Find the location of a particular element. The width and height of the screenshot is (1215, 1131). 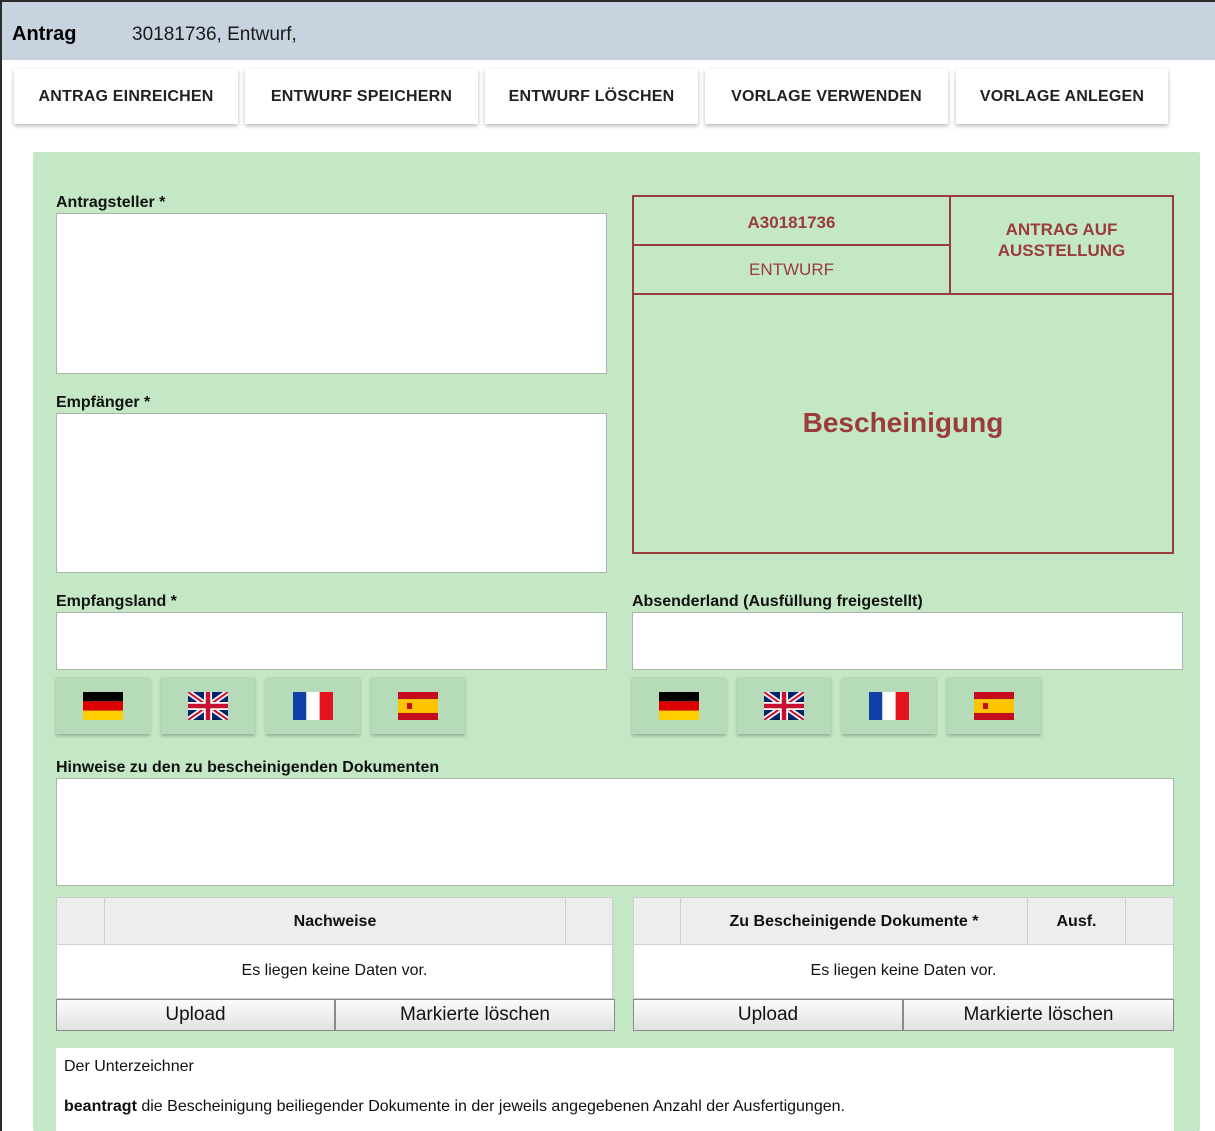

documents-upload-button: Upload is located at coordinates (768, 1015).